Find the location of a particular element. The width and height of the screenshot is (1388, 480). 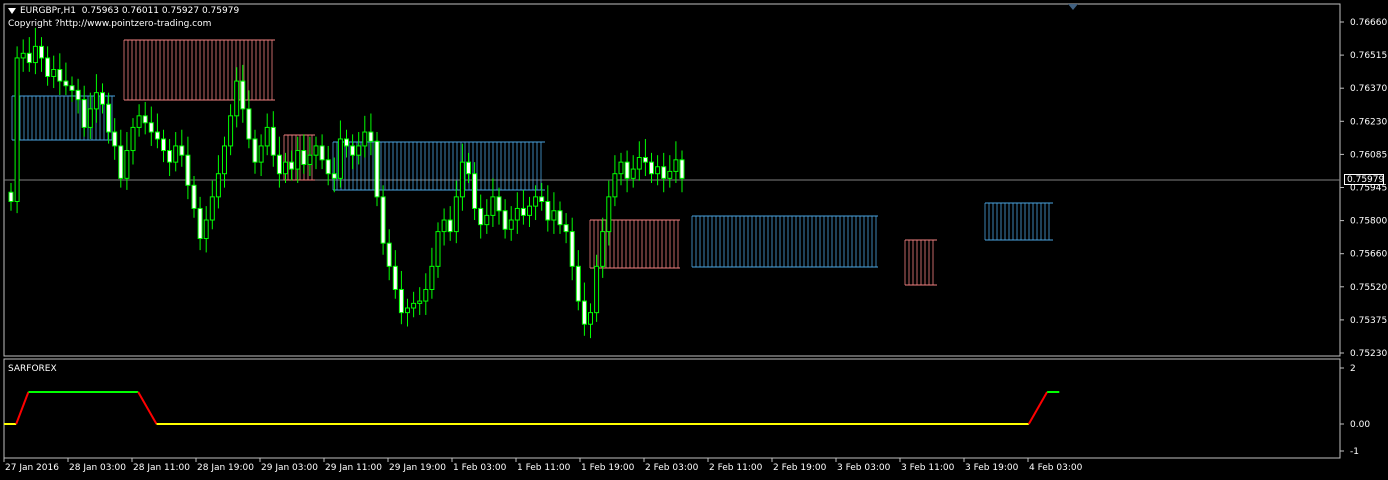

price-label: 0.75800 is located at coordinates (1368, 222).